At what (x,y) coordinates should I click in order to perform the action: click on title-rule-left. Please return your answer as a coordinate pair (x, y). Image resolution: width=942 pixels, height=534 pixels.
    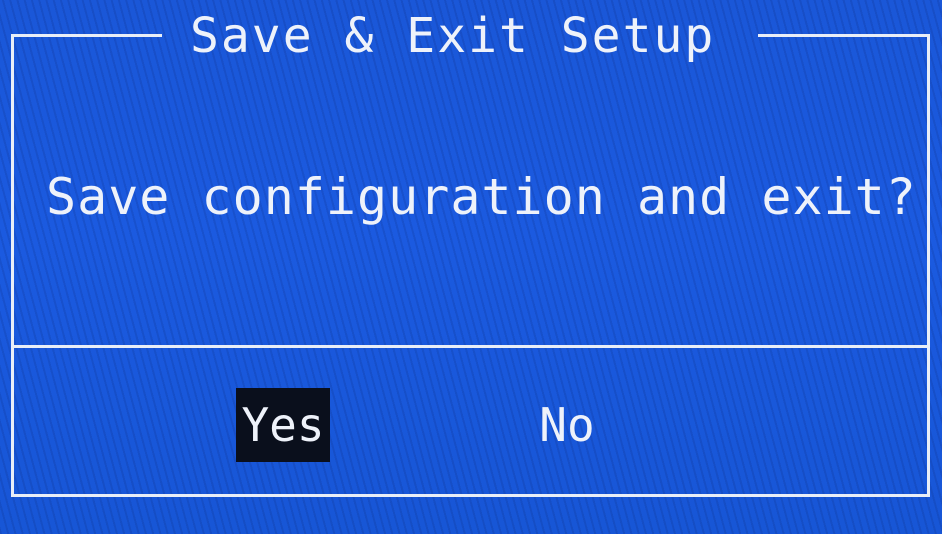
    Looking at the image, I should click on (86, 35).